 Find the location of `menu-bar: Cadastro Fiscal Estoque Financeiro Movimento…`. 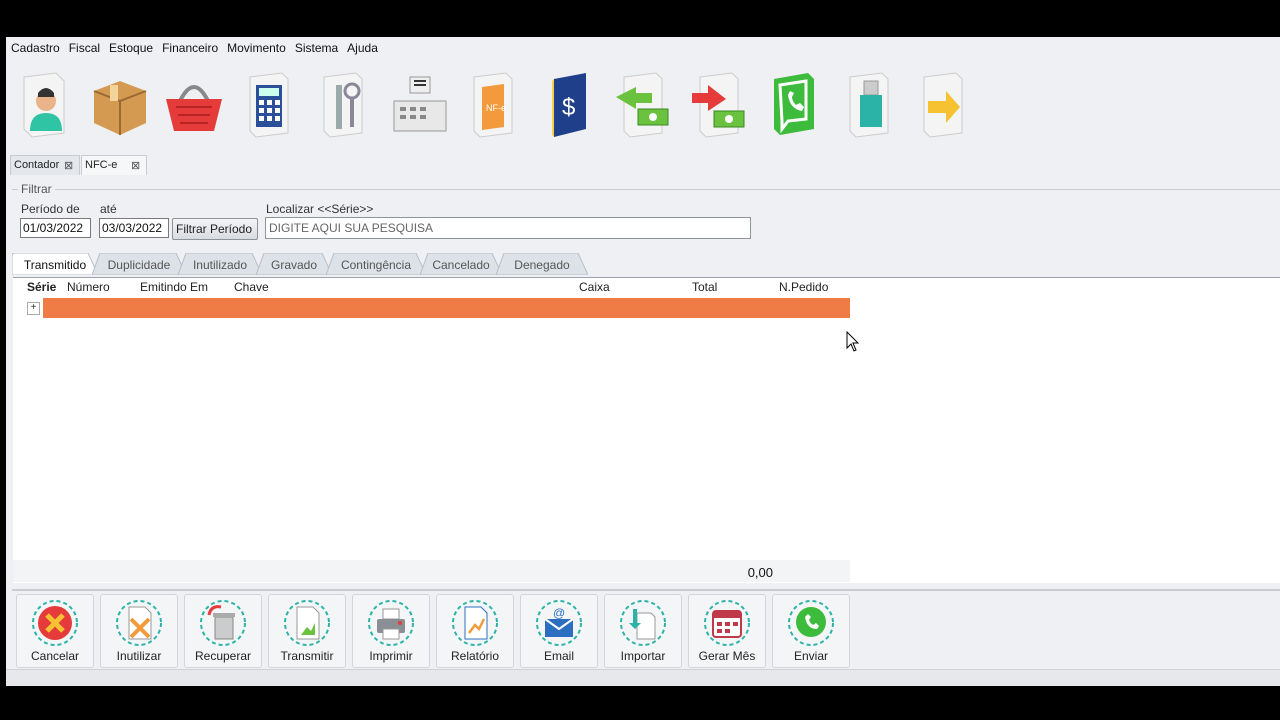

menu-bar: Cadastro Fiscal Estoque Financeiro Movimento… is located at coordinates (643, 48).